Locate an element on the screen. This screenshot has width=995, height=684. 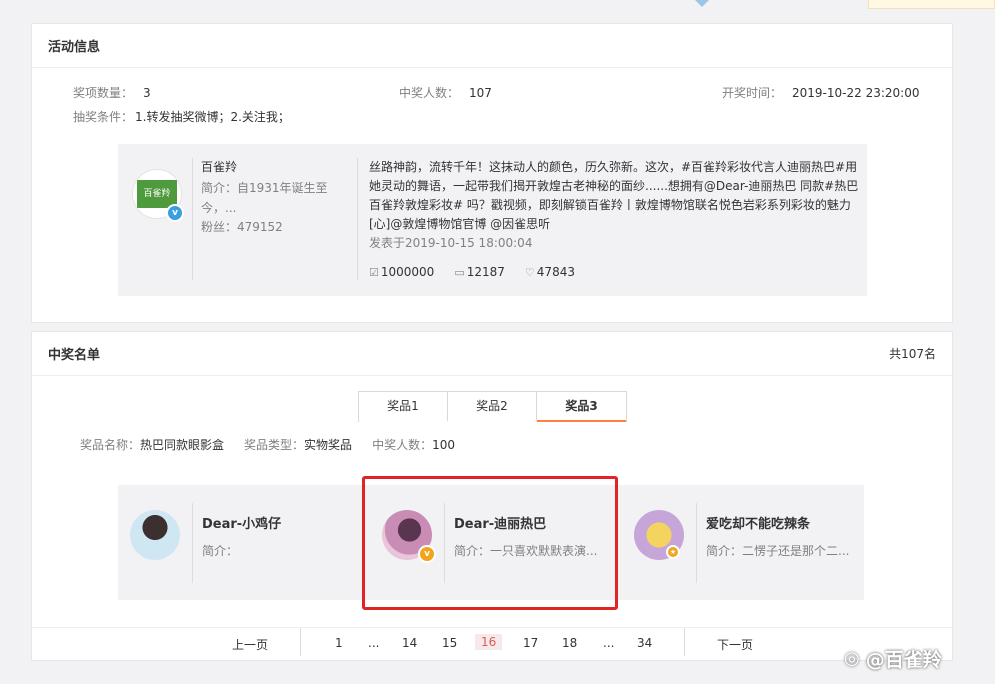
current-page: 16 is located at coordinates (489, 642).